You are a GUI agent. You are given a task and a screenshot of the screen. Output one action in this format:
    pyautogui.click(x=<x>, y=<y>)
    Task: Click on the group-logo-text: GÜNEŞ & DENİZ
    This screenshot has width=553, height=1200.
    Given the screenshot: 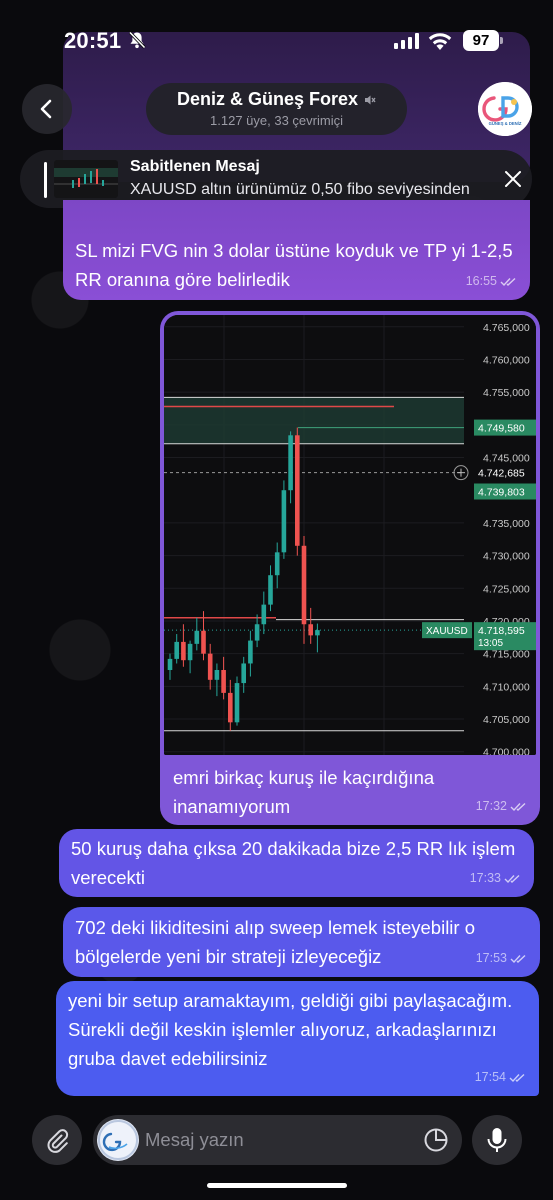 What is the action you would take?
    pyautogui.click(x=505, y=123)
    